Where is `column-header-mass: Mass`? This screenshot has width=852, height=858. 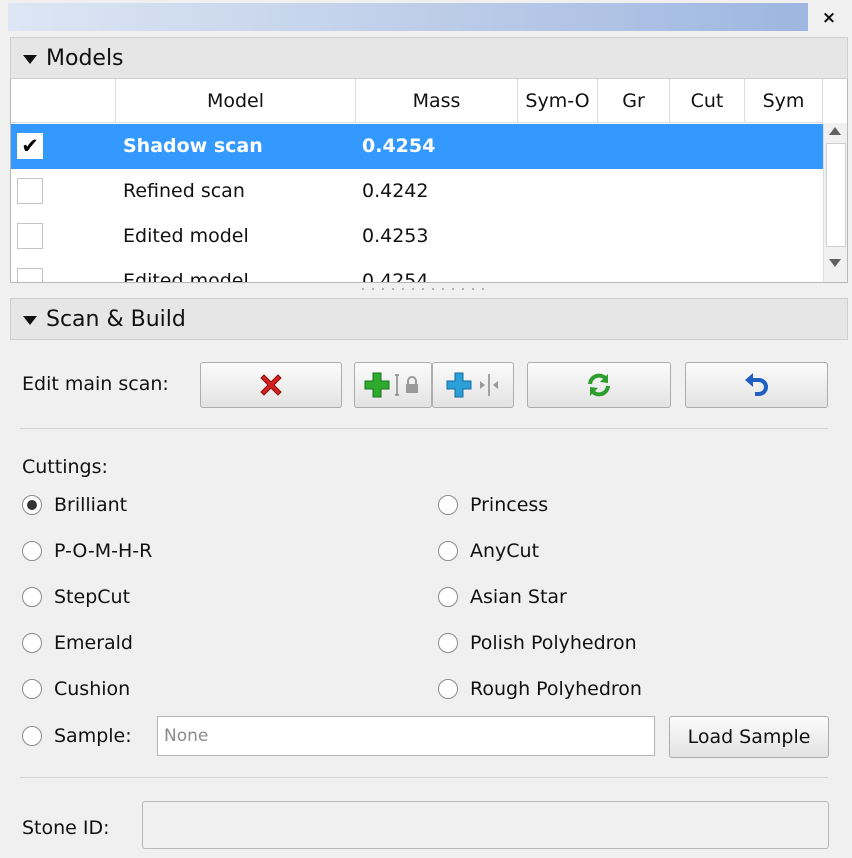
column-header-mass: Mass is located at coordinates (437, 101).